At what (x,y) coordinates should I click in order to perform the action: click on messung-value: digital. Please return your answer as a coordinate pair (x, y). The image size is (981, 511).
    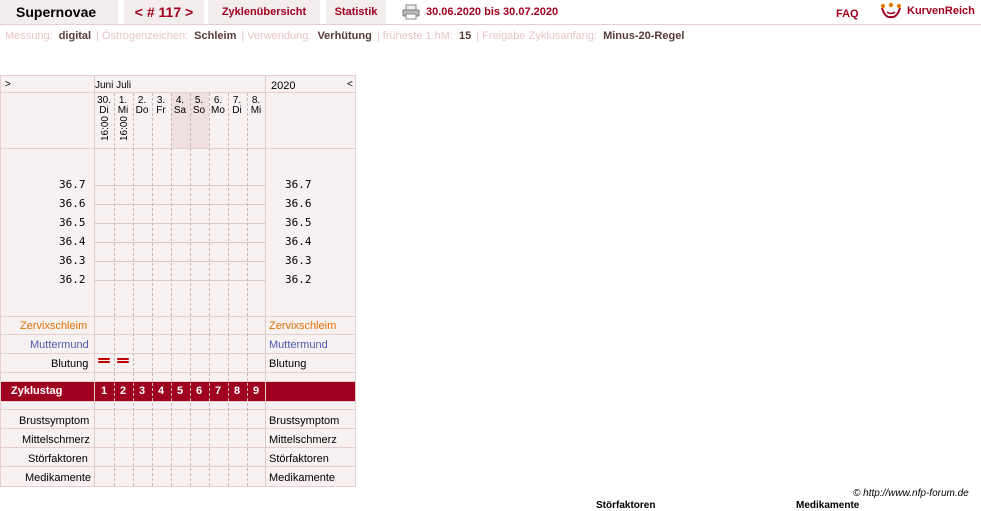
    Looking at the image, I should click on (75, 36).